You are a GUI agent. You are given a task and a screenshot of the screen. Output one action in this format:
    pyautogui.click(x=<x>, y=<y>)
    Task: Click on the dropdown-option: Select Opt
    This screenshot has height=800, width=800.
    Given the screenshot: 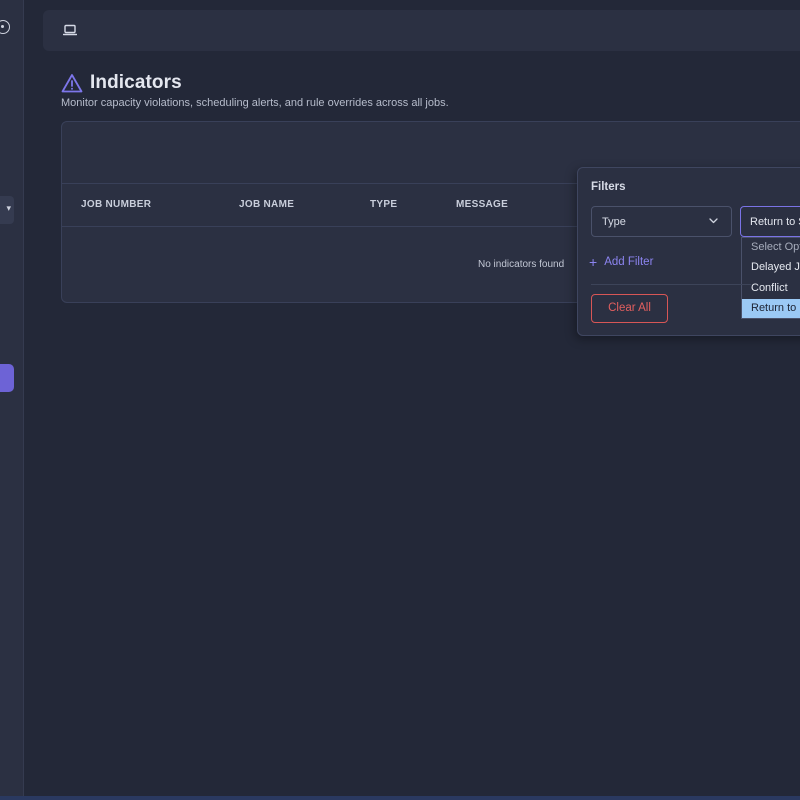 What is the action you would take?
    pyautogui.click(x=771, y=248)
    